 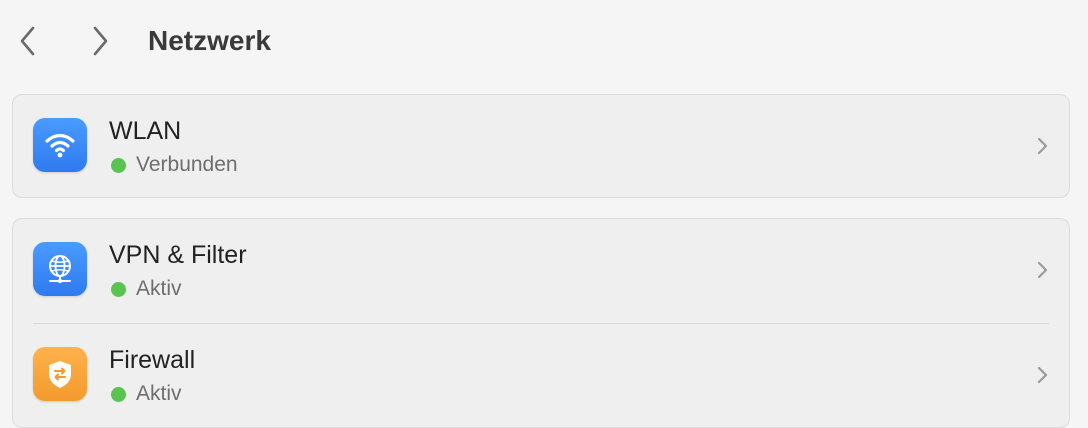 I want to click on forward-button, so click(x=100, y=41).